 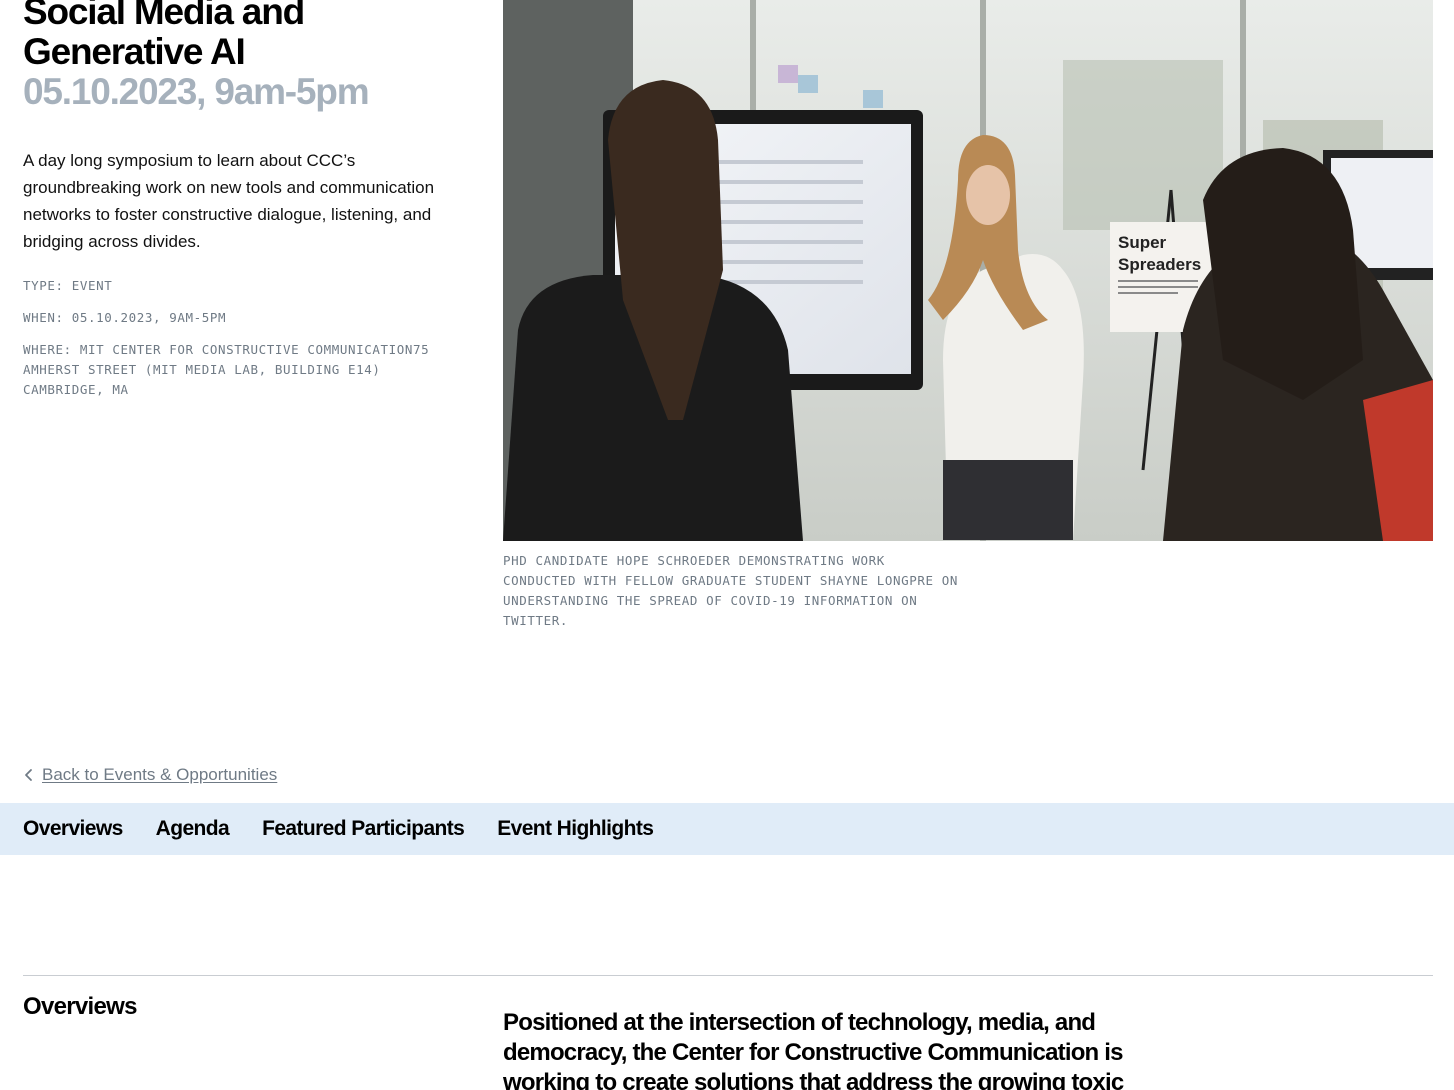 What do you see at coordinates (1159, 264) in the screenshot?
I see `sign-text-2: Spreaders` at bounding box center [1159, 264].